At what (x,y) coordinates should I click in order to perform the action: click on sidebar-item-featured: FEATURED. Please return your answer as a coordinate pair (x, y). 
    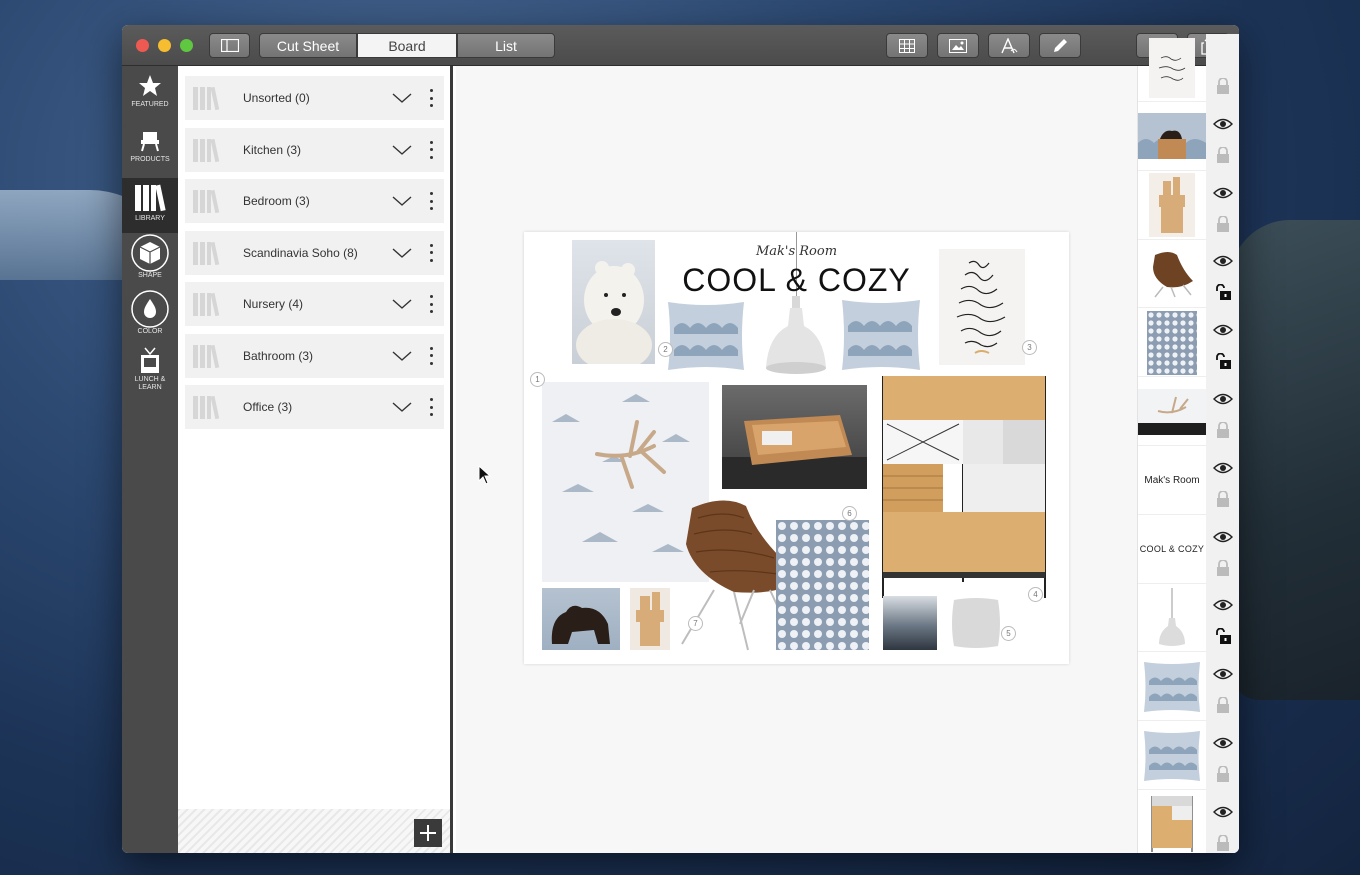
    Looking at the image, I should click on (150, 101).